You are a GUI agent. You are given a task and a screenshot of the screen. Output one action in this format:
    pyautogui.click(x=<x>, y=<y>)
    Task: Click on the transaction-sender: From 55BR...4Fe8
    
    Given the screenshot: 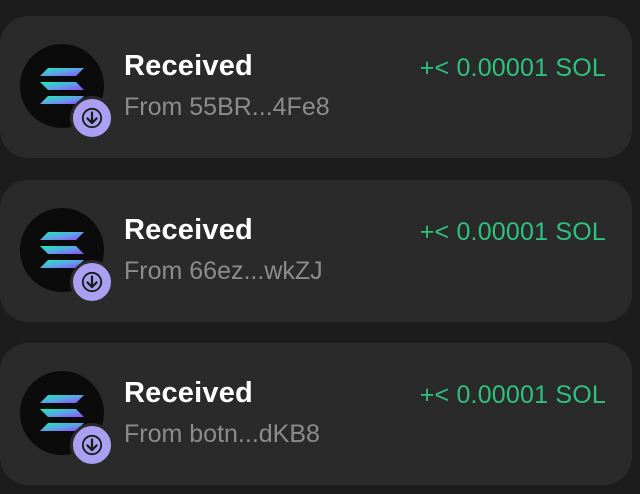 What is the action you would take?
    pyautogui.click(x=227, y=107)
    